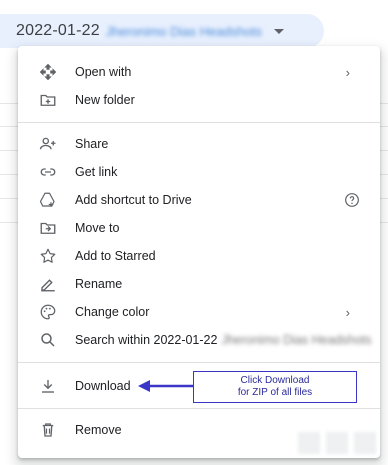 The width and height of the screenshot is (388, 465). I want to click on folder-date: 2022-01-22, so click(58, 30).